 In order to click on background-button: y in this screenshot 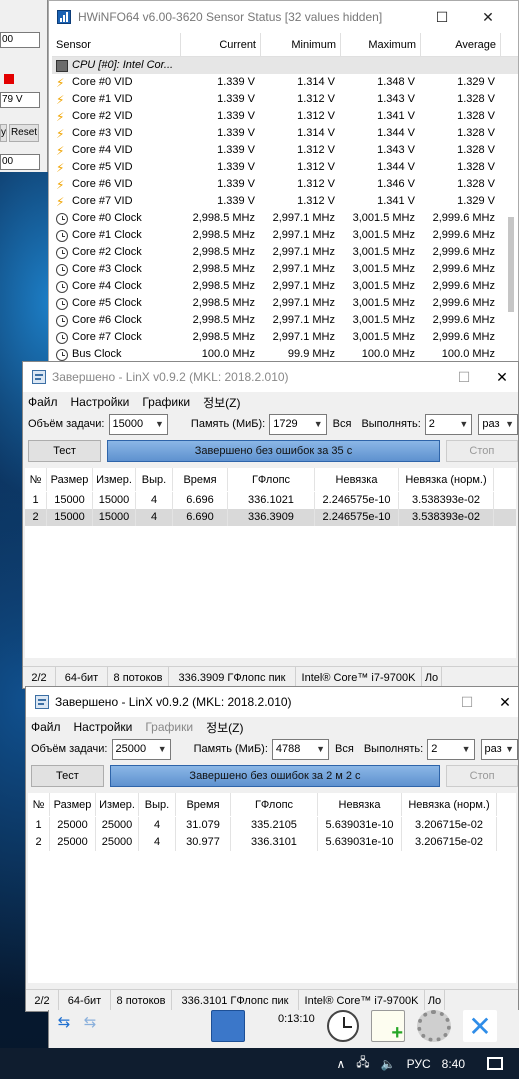, I will do `click(3, 133)`.